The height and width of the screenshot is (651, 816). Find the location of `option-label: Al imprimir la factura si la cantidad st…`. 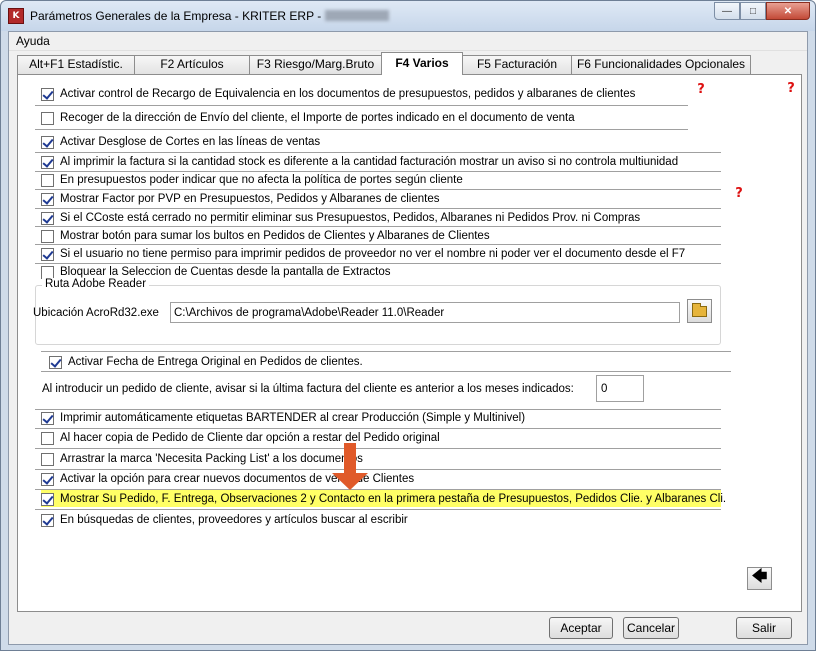

option-label: Al imprimir la factura si la cantidad st… is located at coordinates (369, 162).